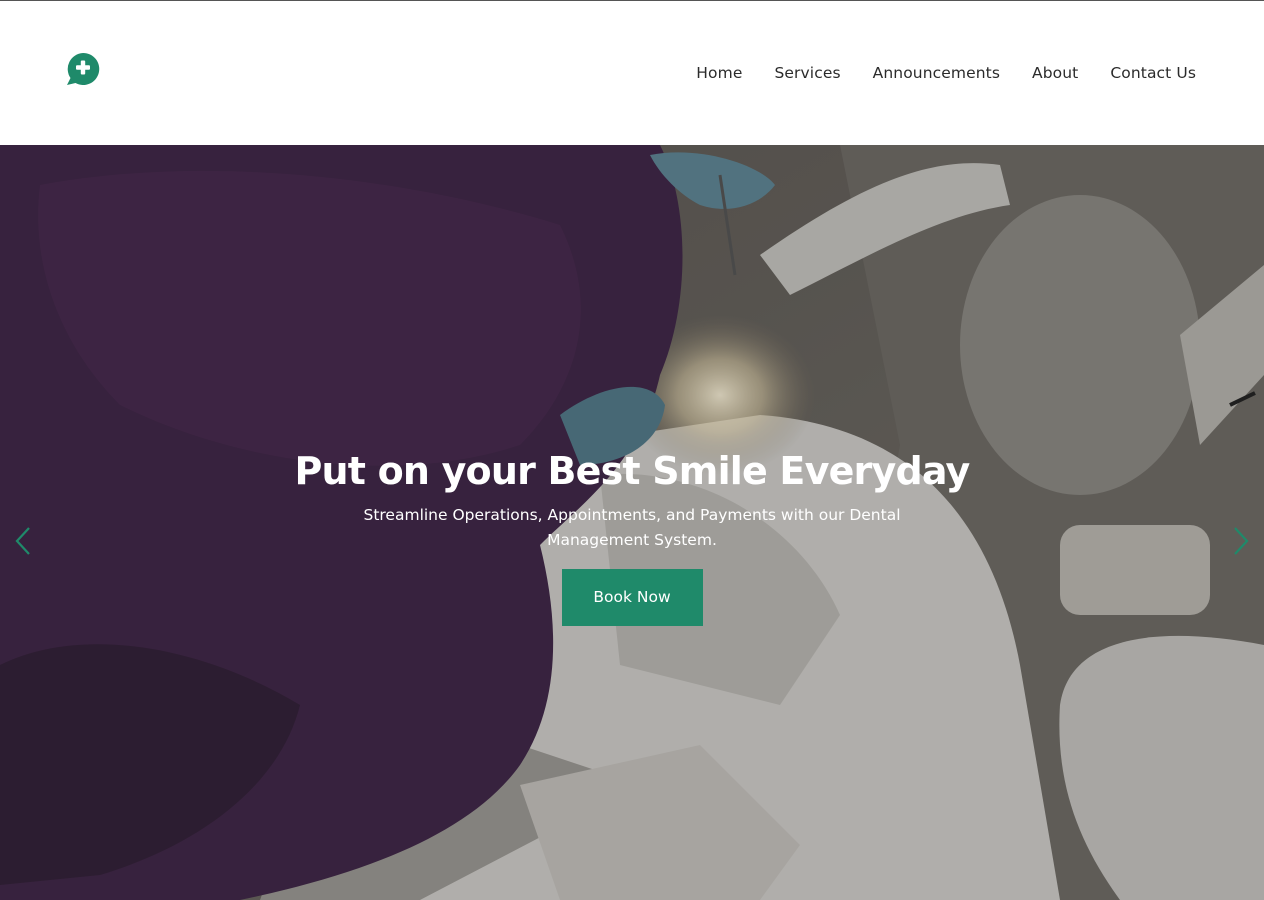  I want to click on book-now-button: Book Now, so click(632, 597).